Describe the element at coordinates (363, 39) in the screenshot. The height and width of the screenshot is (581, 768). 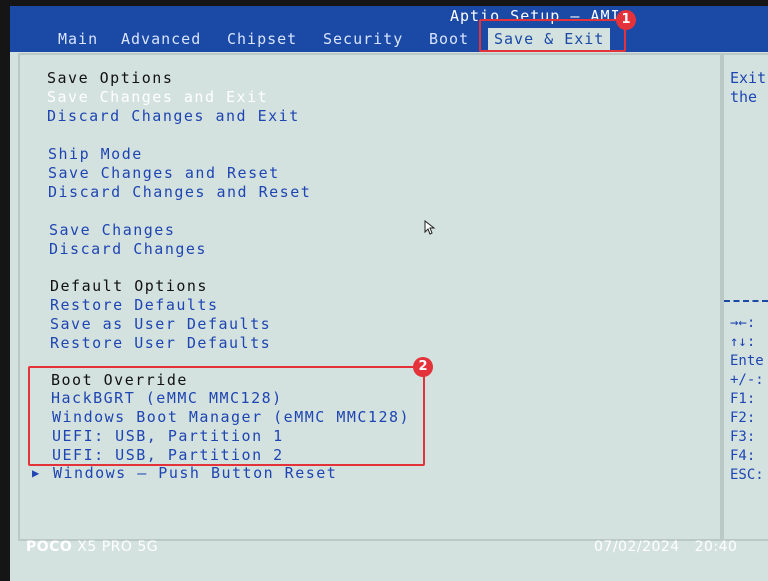
I see `tab-security: Security` at that location.